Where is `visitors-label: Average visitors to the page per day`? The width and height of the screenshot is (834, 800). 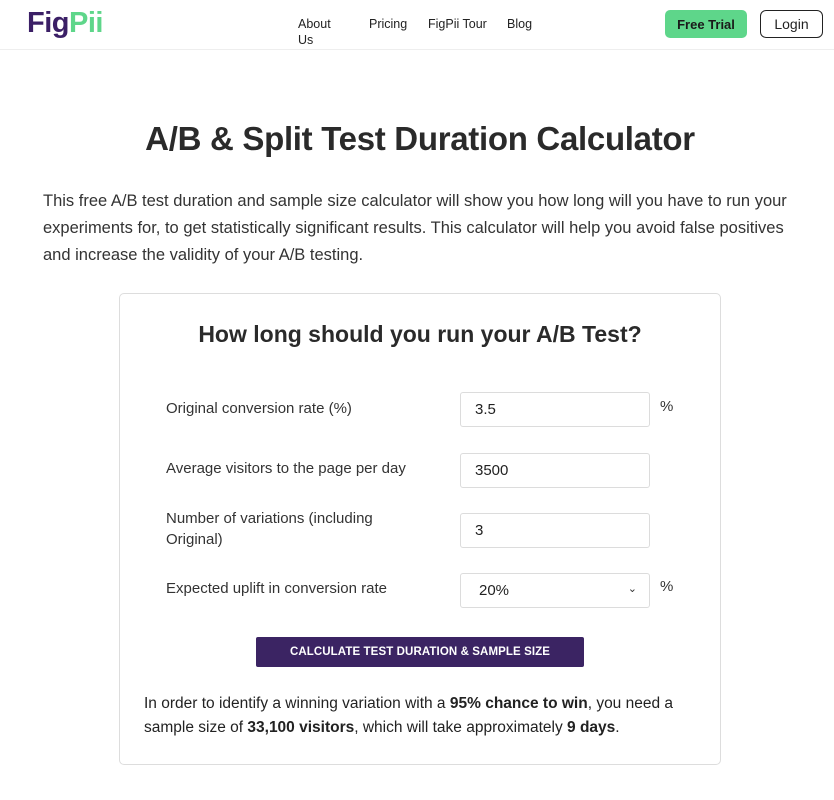 visitors-label: Average visitors to the page per day is located at coordinates (286, 468).